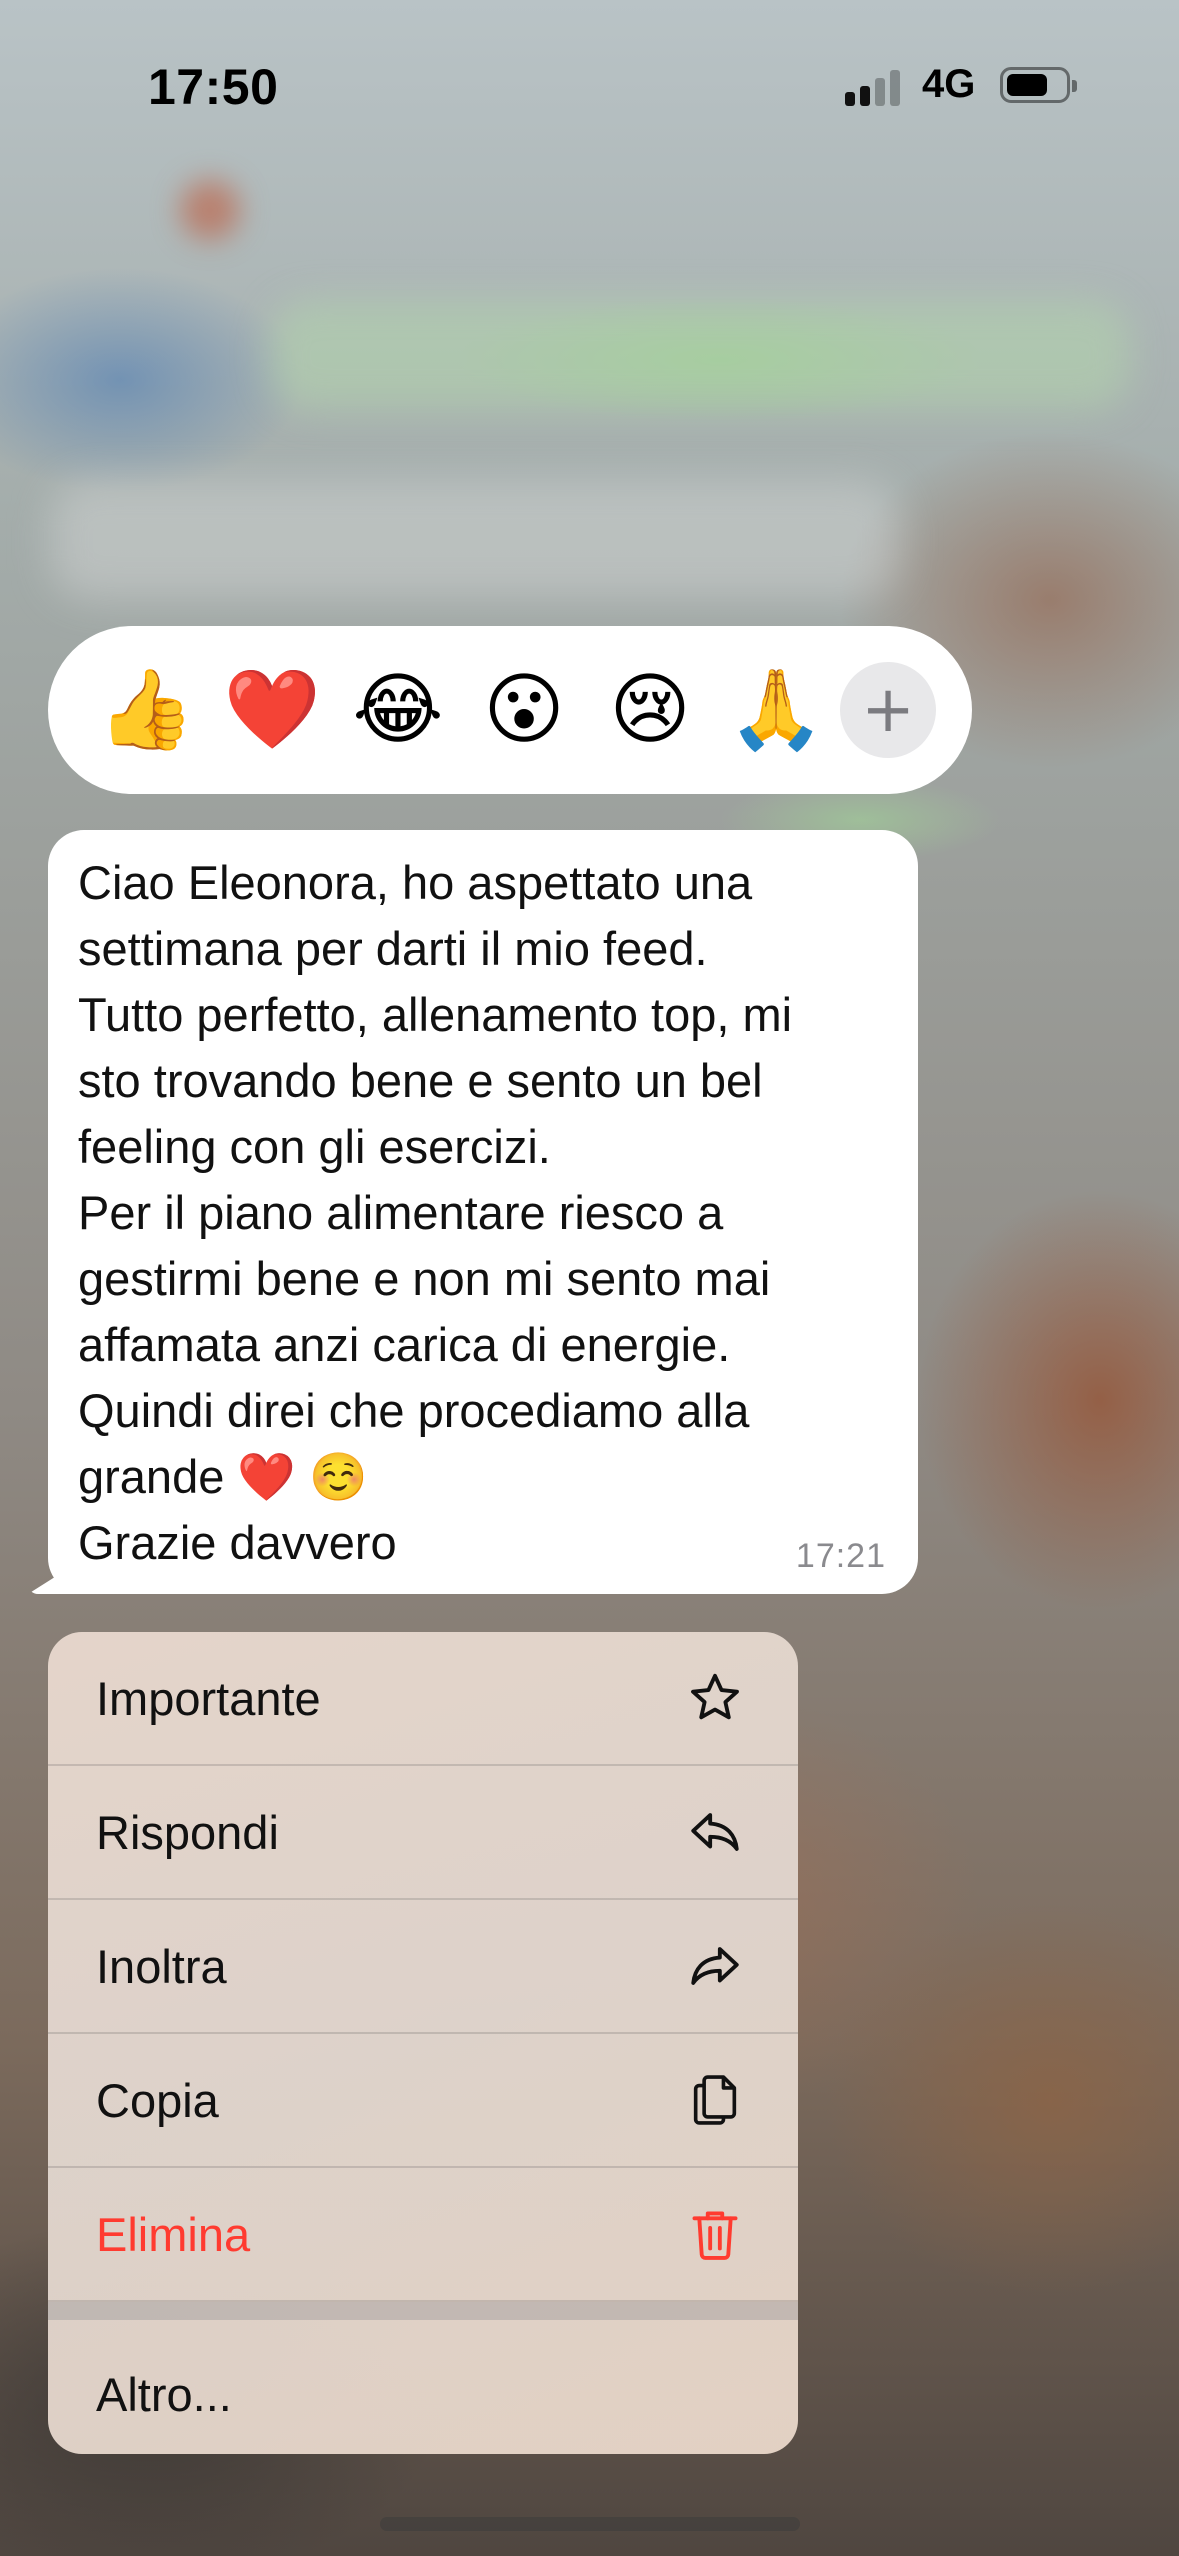 The height and width of the screenshot is (2556, 1179). What do you see at coordinates (949, 84) in the screenshot?
I see `network-type: 4G` at bounding box center [949, 84].